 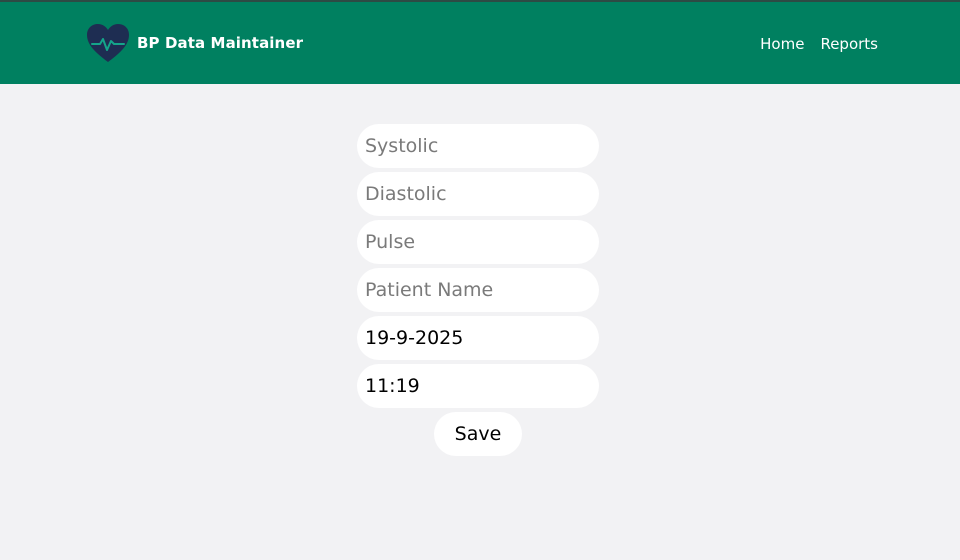 I want to click on patient-name-input, so click(x=478, y=290).